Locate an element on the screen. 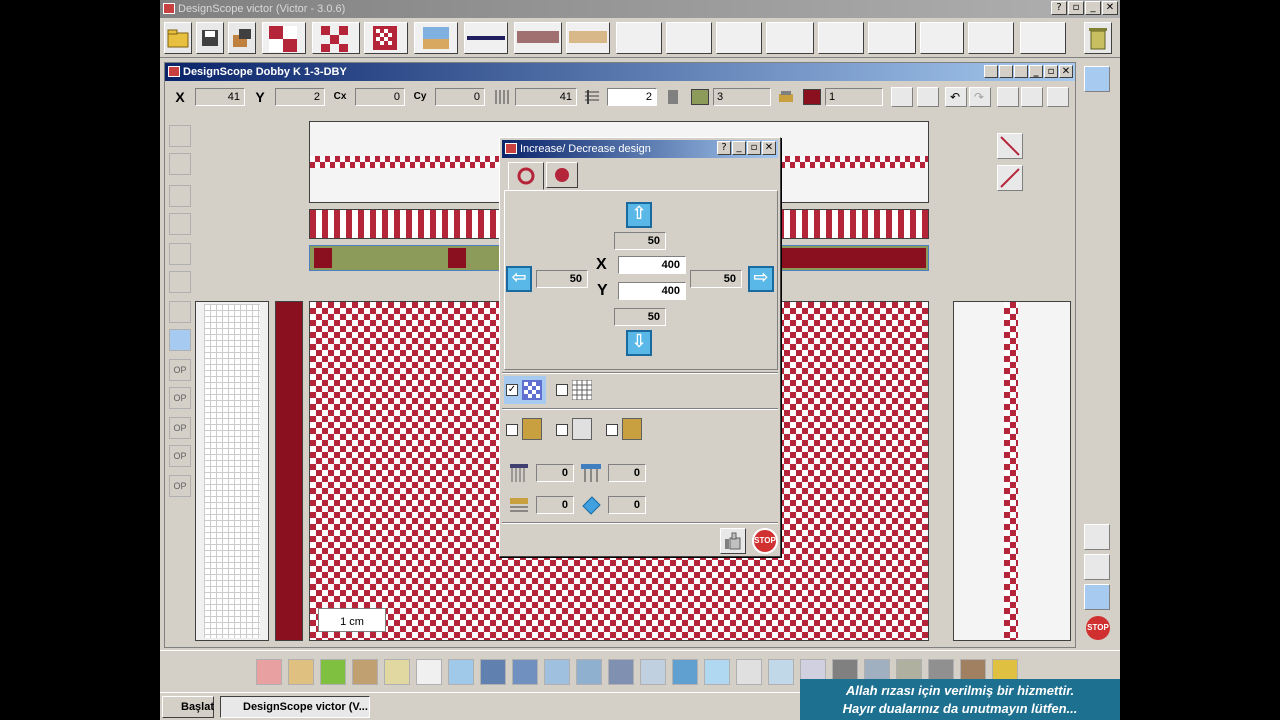 Image resolution: width=1280 pixels, height=720 pixels. pegplan-panel is located at coordinates (1012, 471).